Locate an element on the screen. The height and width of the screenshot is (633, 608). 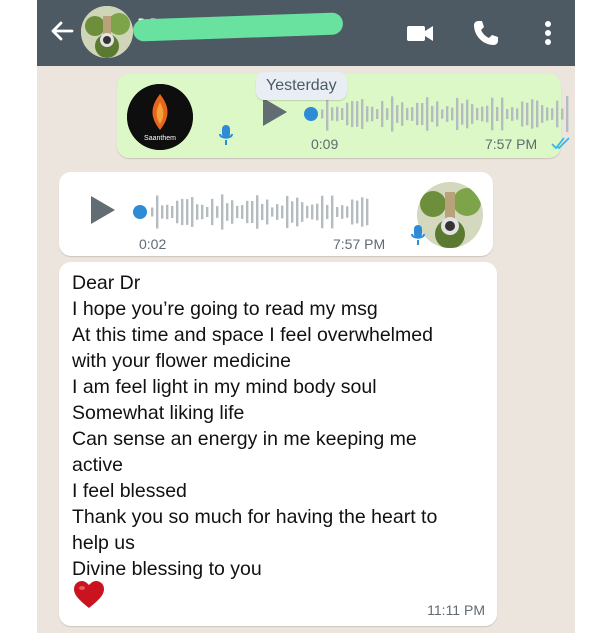
message-line: help us is located at coordinates (103, 543).